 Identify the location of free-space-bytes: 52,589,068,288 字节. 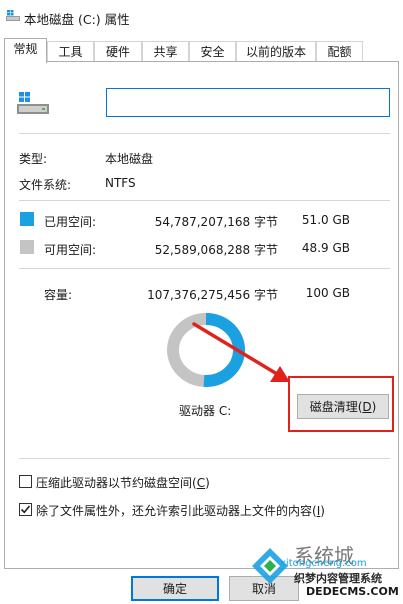
(216, 250).